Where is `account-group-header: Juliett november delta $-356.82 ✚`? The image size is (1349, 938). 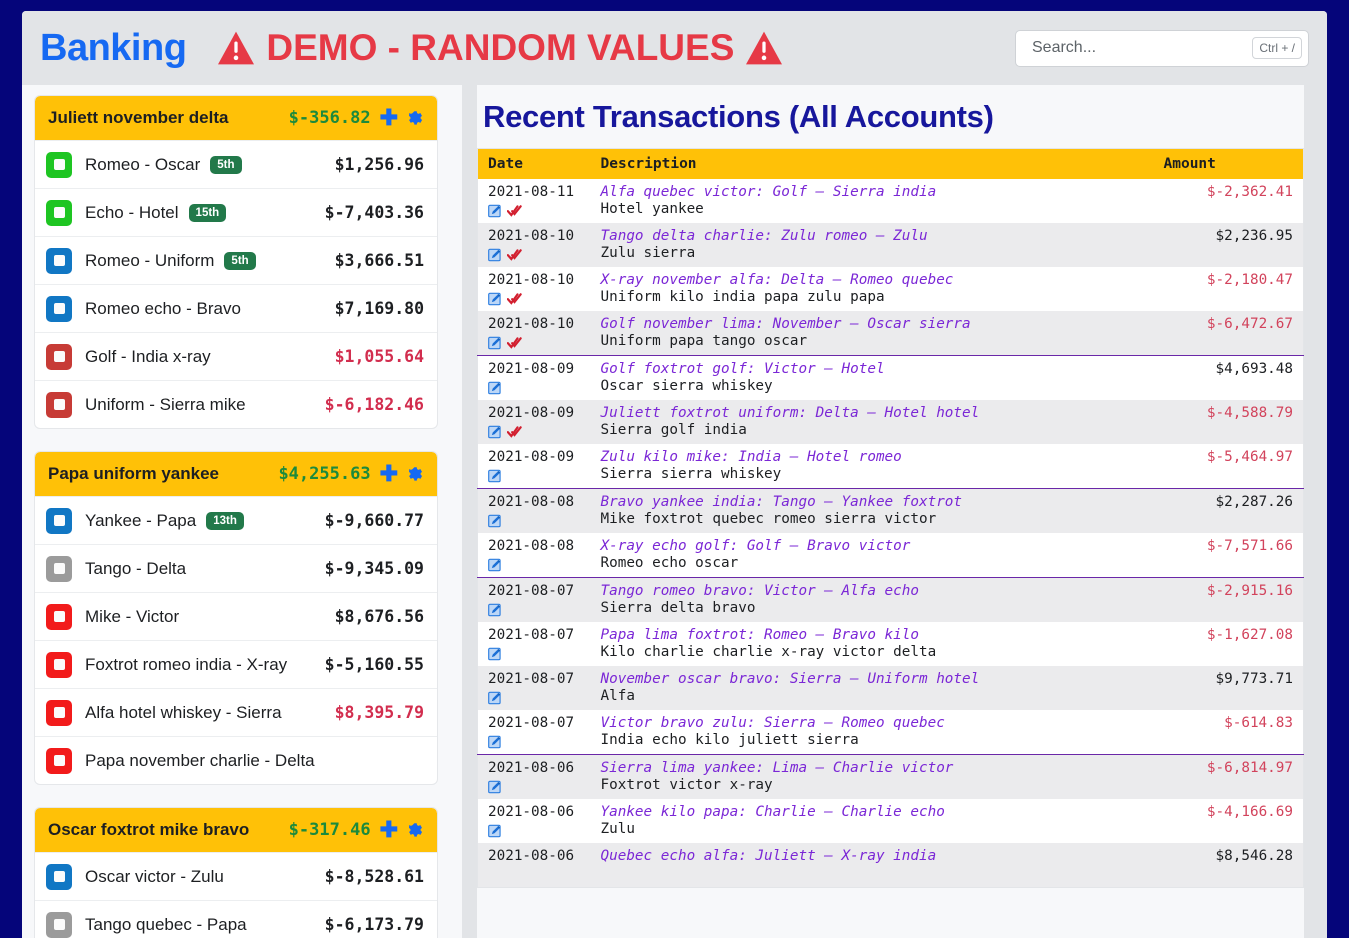
account-group-header: Juliett november delta $-356.82 ✚ is located at coordinates (236, 118).